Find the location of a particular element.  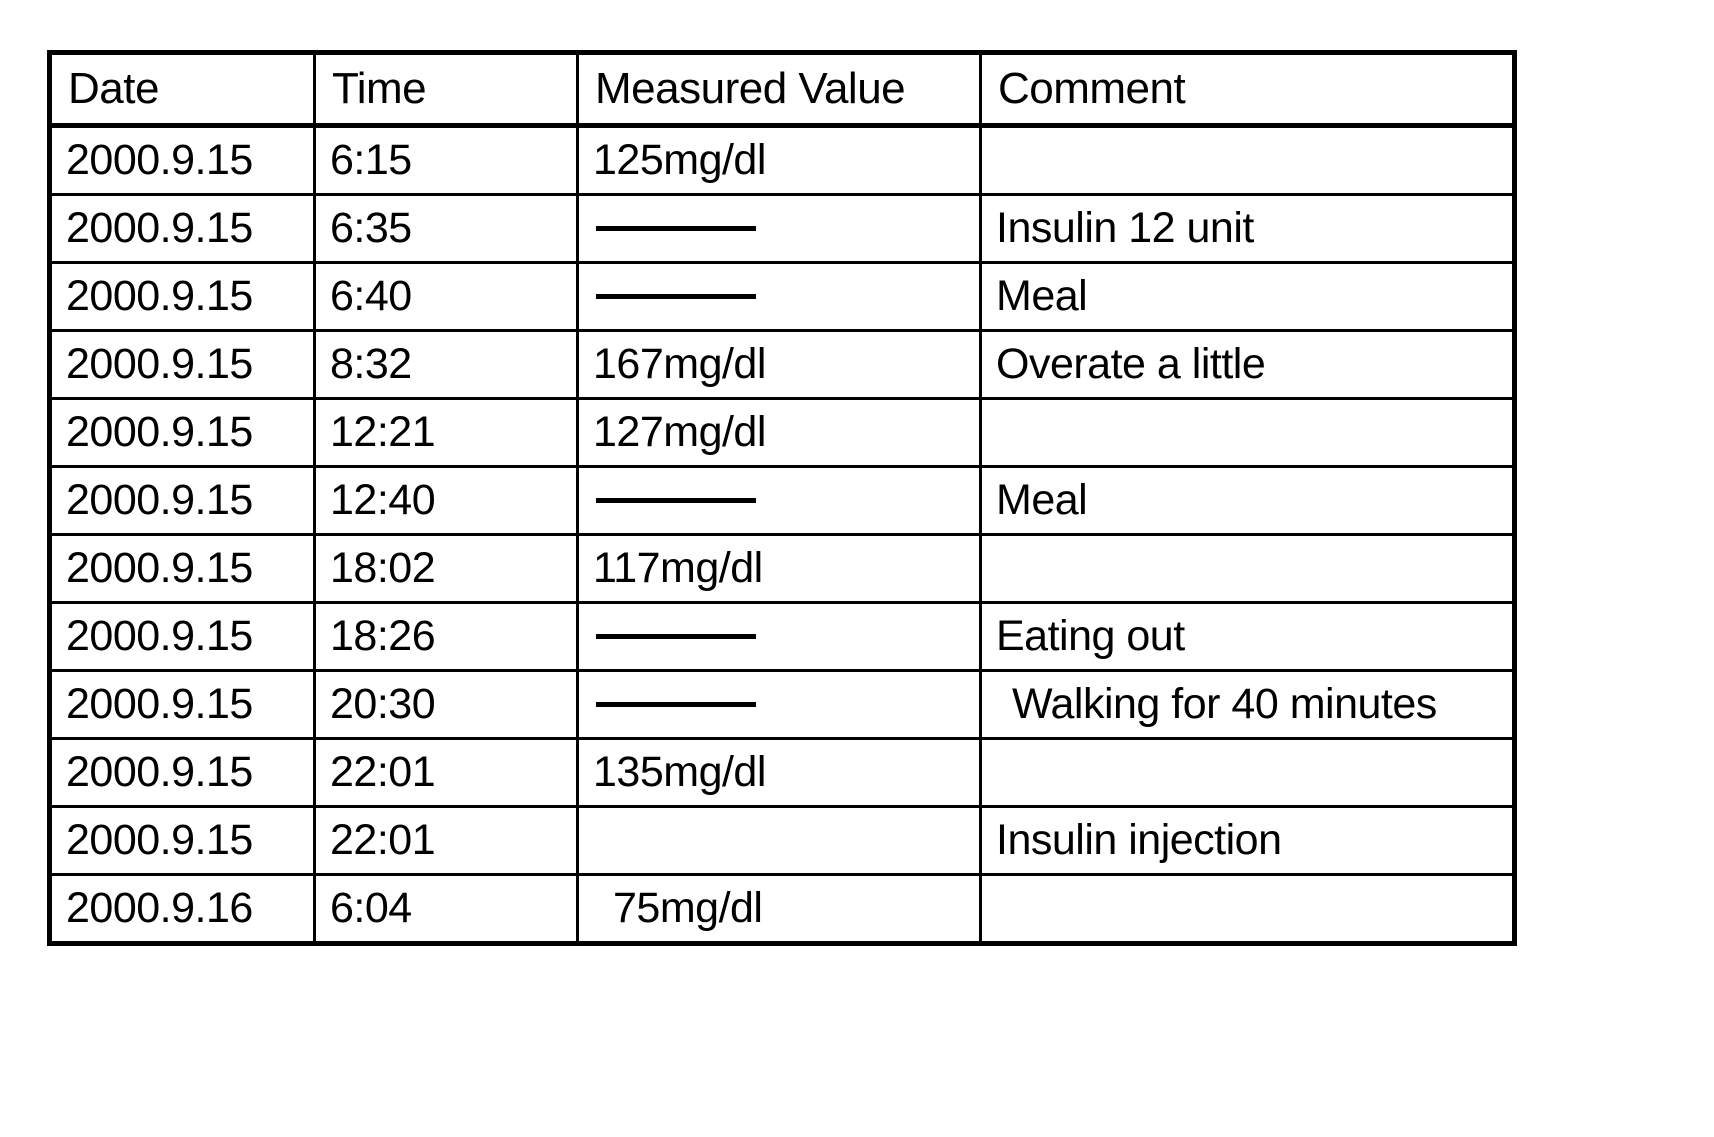

cell-measured-value: 125mg/dl is located at coordinates (779, 160).